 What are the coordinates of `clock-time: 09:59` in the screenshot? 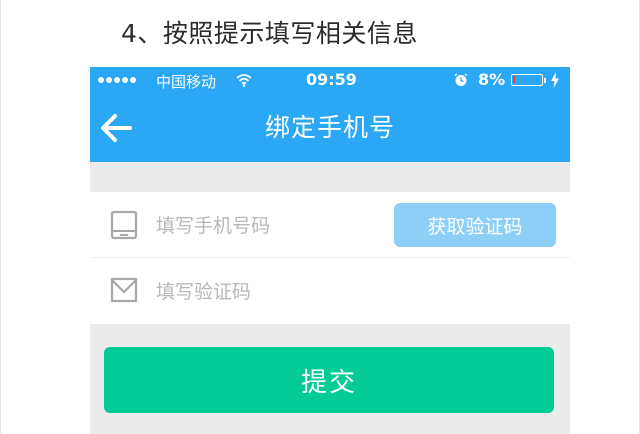 It's located at (331, 79).